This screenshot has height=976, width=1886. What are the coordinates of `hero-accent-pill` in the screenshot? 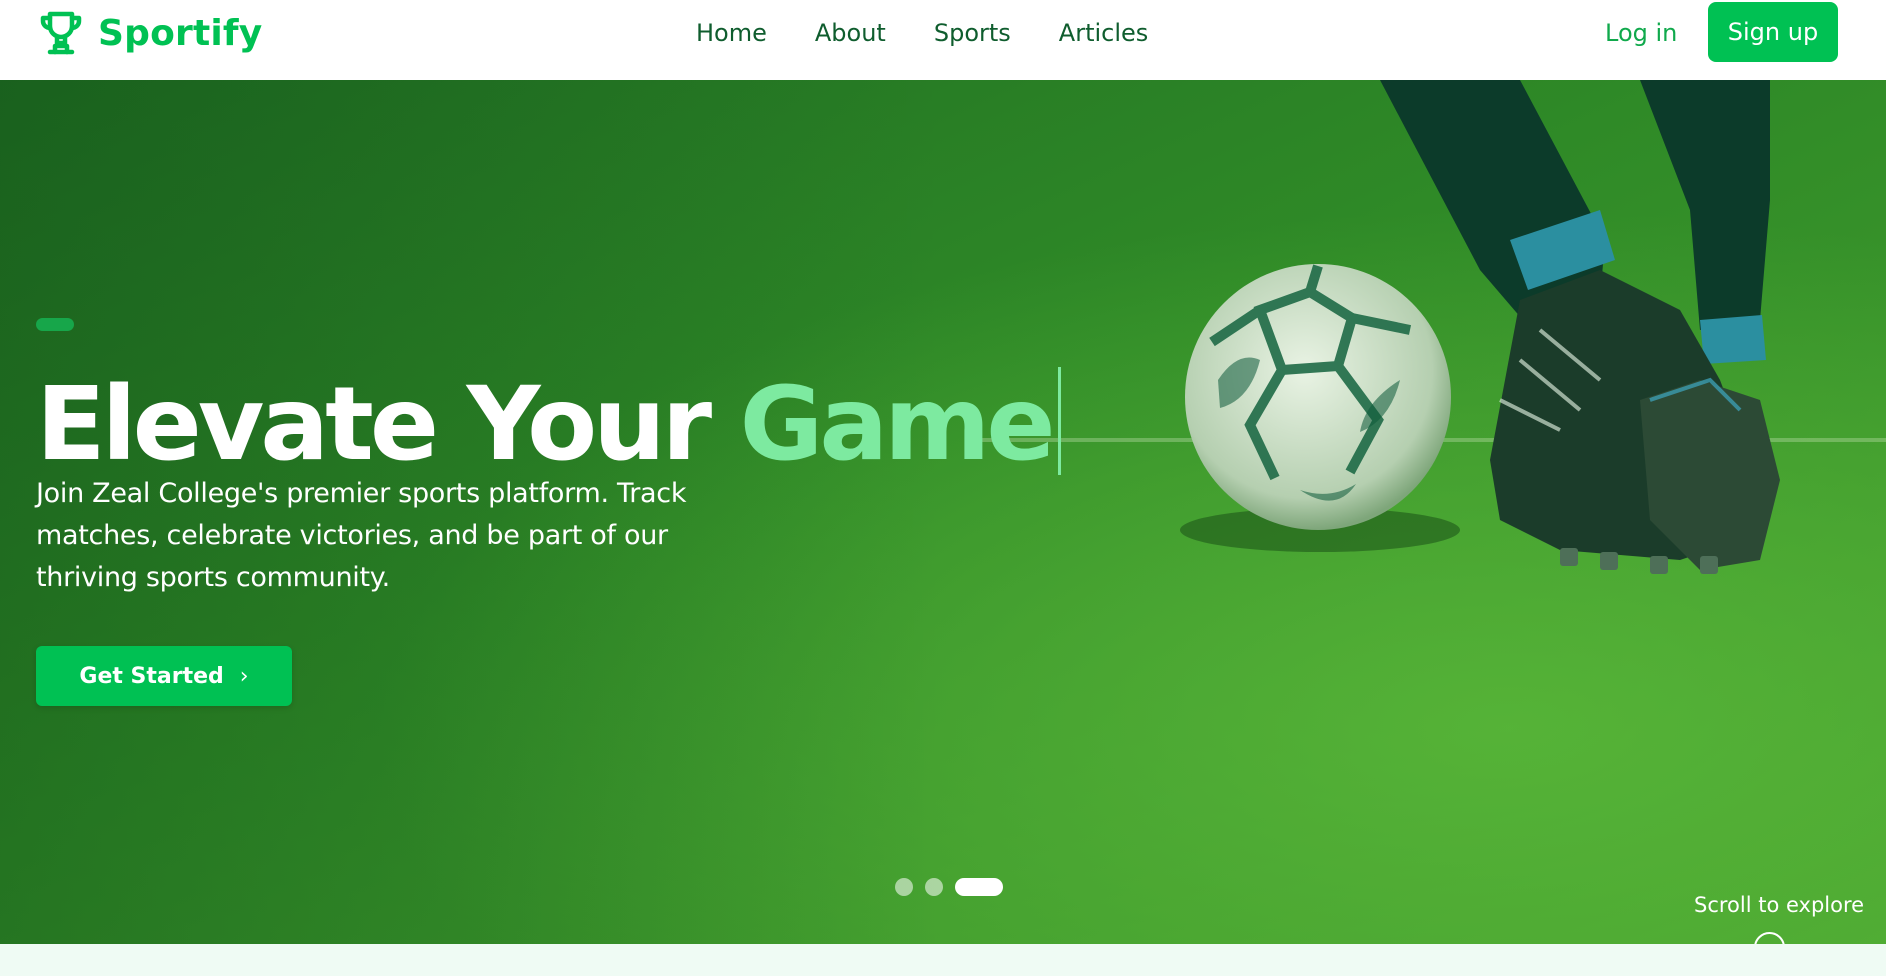 It's located at (55, 324).